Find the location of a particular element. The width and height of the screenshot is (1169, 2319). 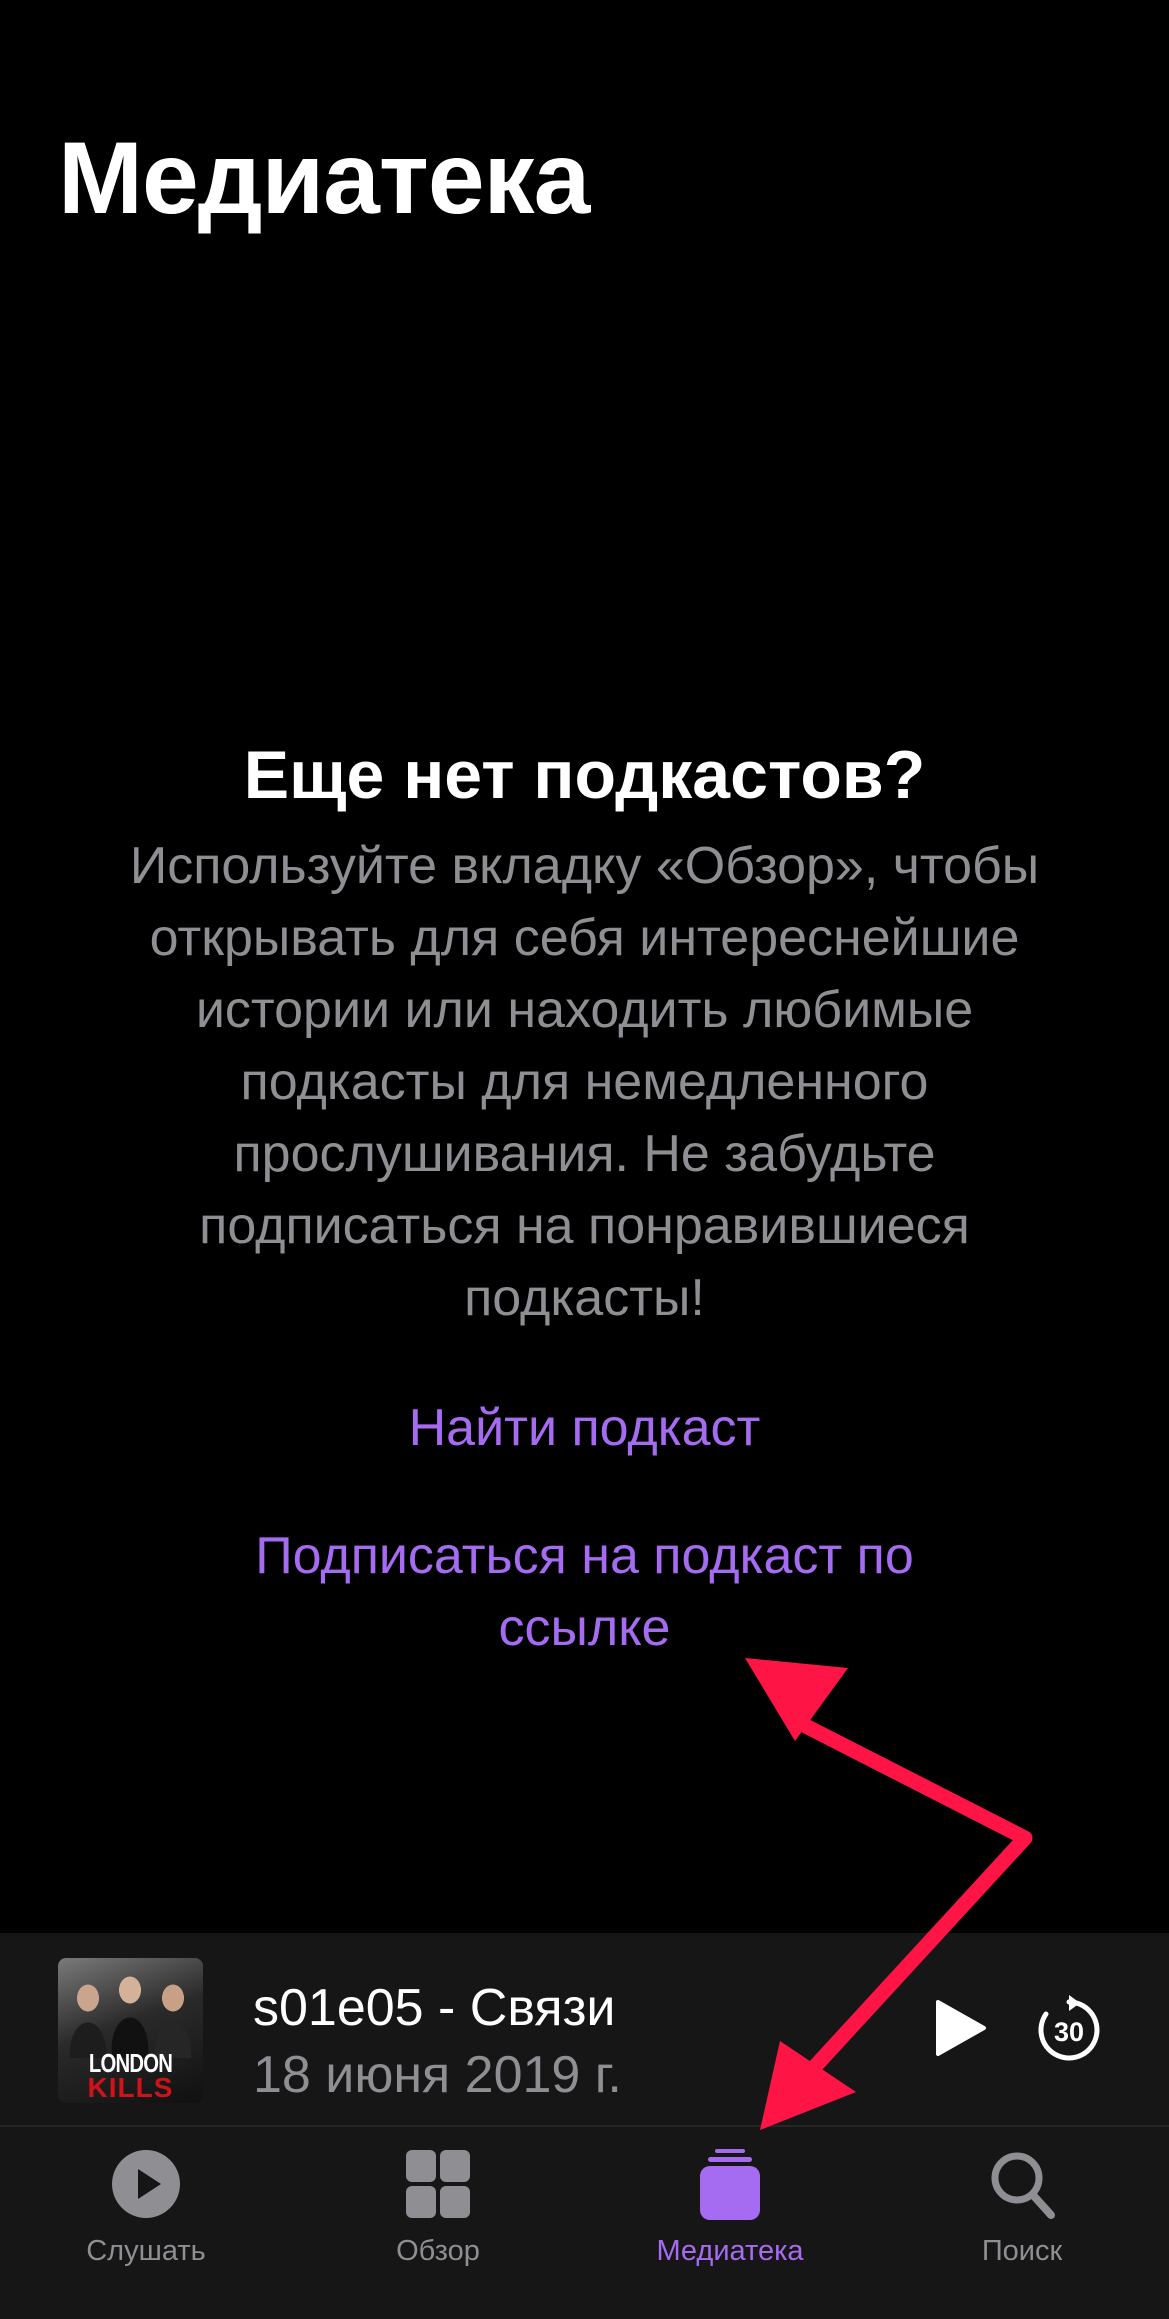

tab-label: Слушать is located at coordinates (146, 2251).